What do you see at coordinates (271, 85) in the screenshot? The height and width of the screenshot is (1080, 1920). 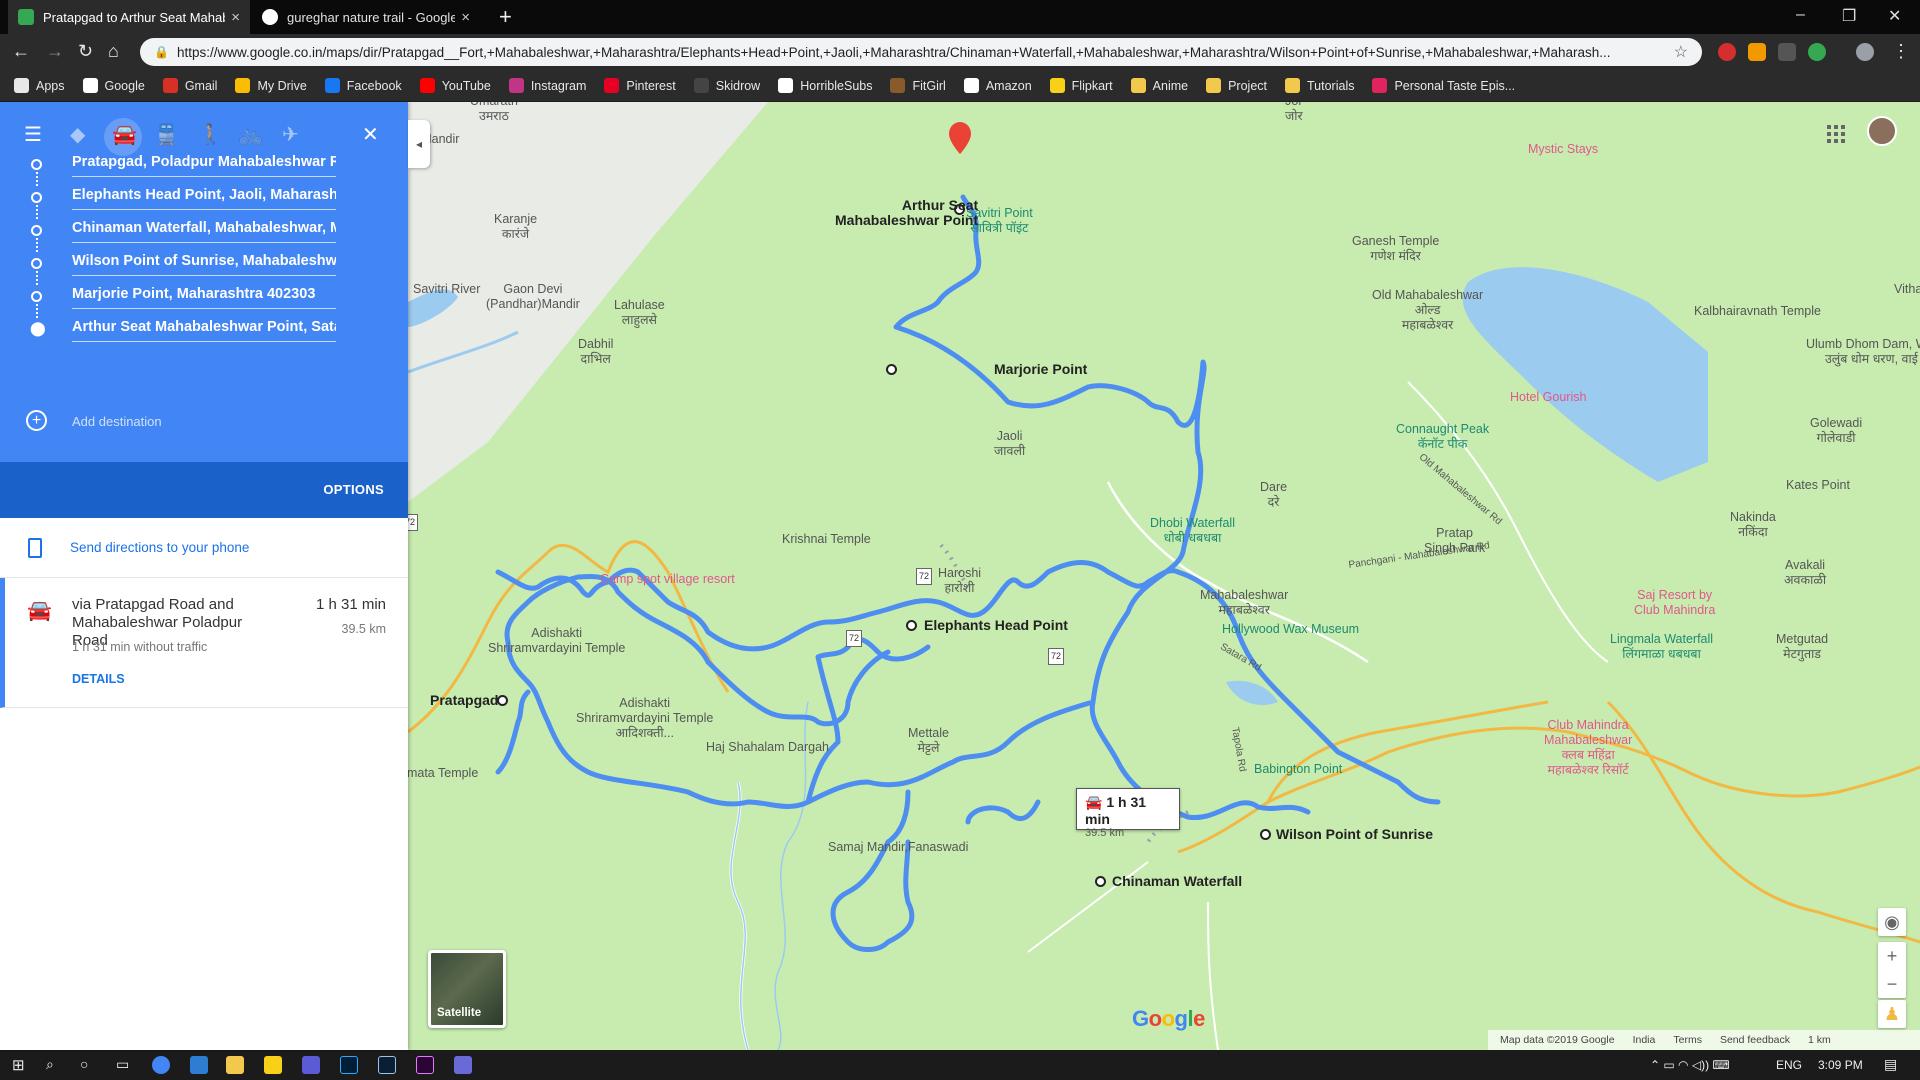 I see `bookmark-item: My Drive` at bounding box center [271, 85].